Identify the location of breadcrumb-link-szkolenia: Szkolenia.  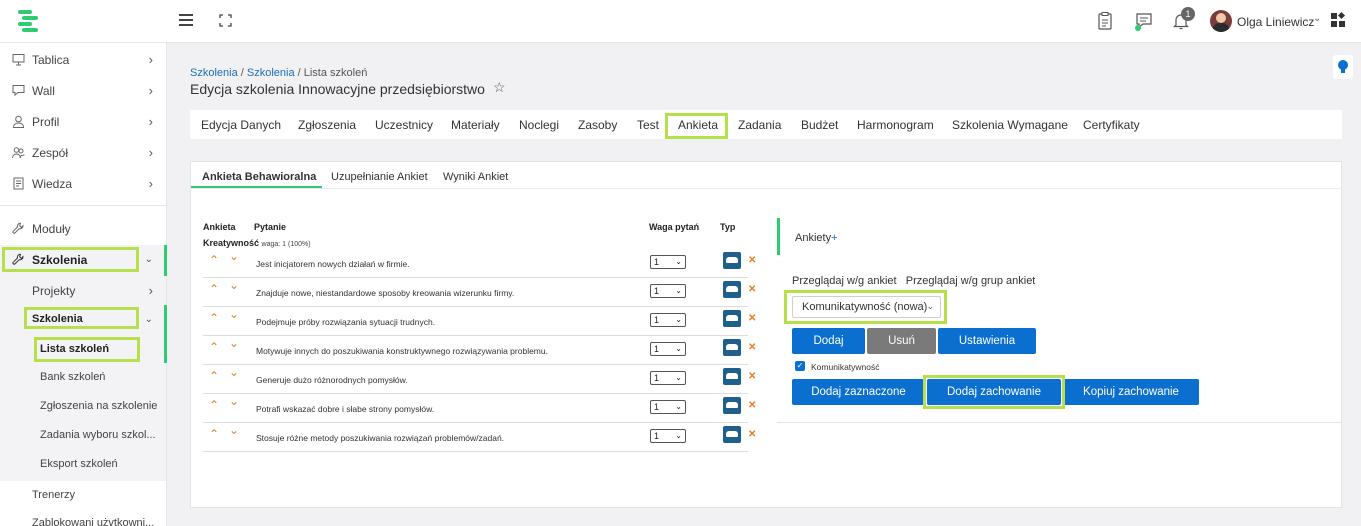
(214, 73).